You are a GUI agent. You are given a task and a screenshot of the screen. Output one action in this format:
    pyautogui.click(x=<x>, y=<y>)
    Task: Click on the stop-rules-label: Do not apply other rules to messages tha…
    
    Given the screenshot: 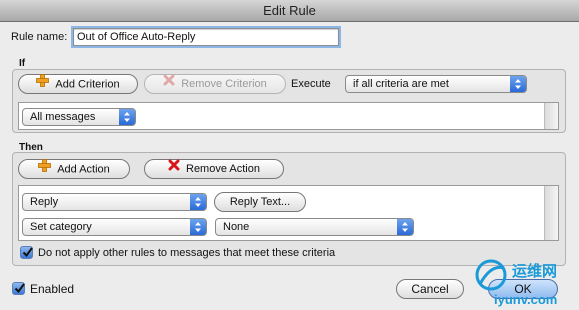 What is the action you would take?
    pyautogui.click(x=187, y=253)
    